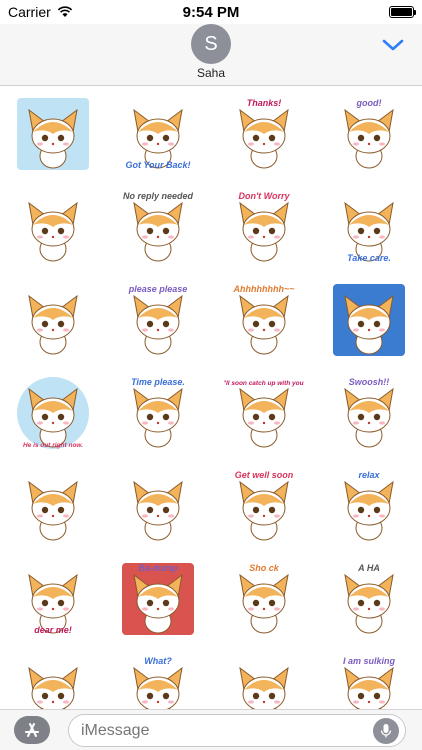 The image size is (422, 750). I want to click on sticker-caption: Get well soon, so click(263, 475).